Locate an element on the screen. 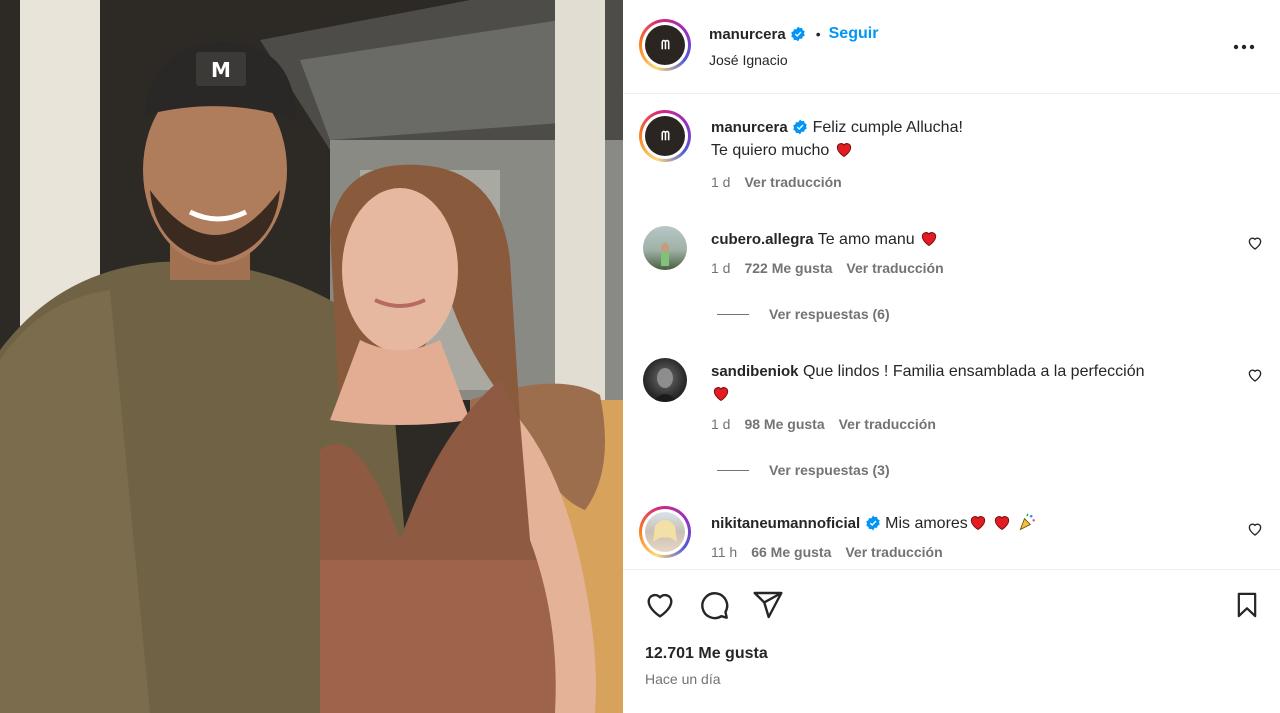 This screenshot has width=1280, height=713. bookmark-icon is located at coordinates (1247, 605).